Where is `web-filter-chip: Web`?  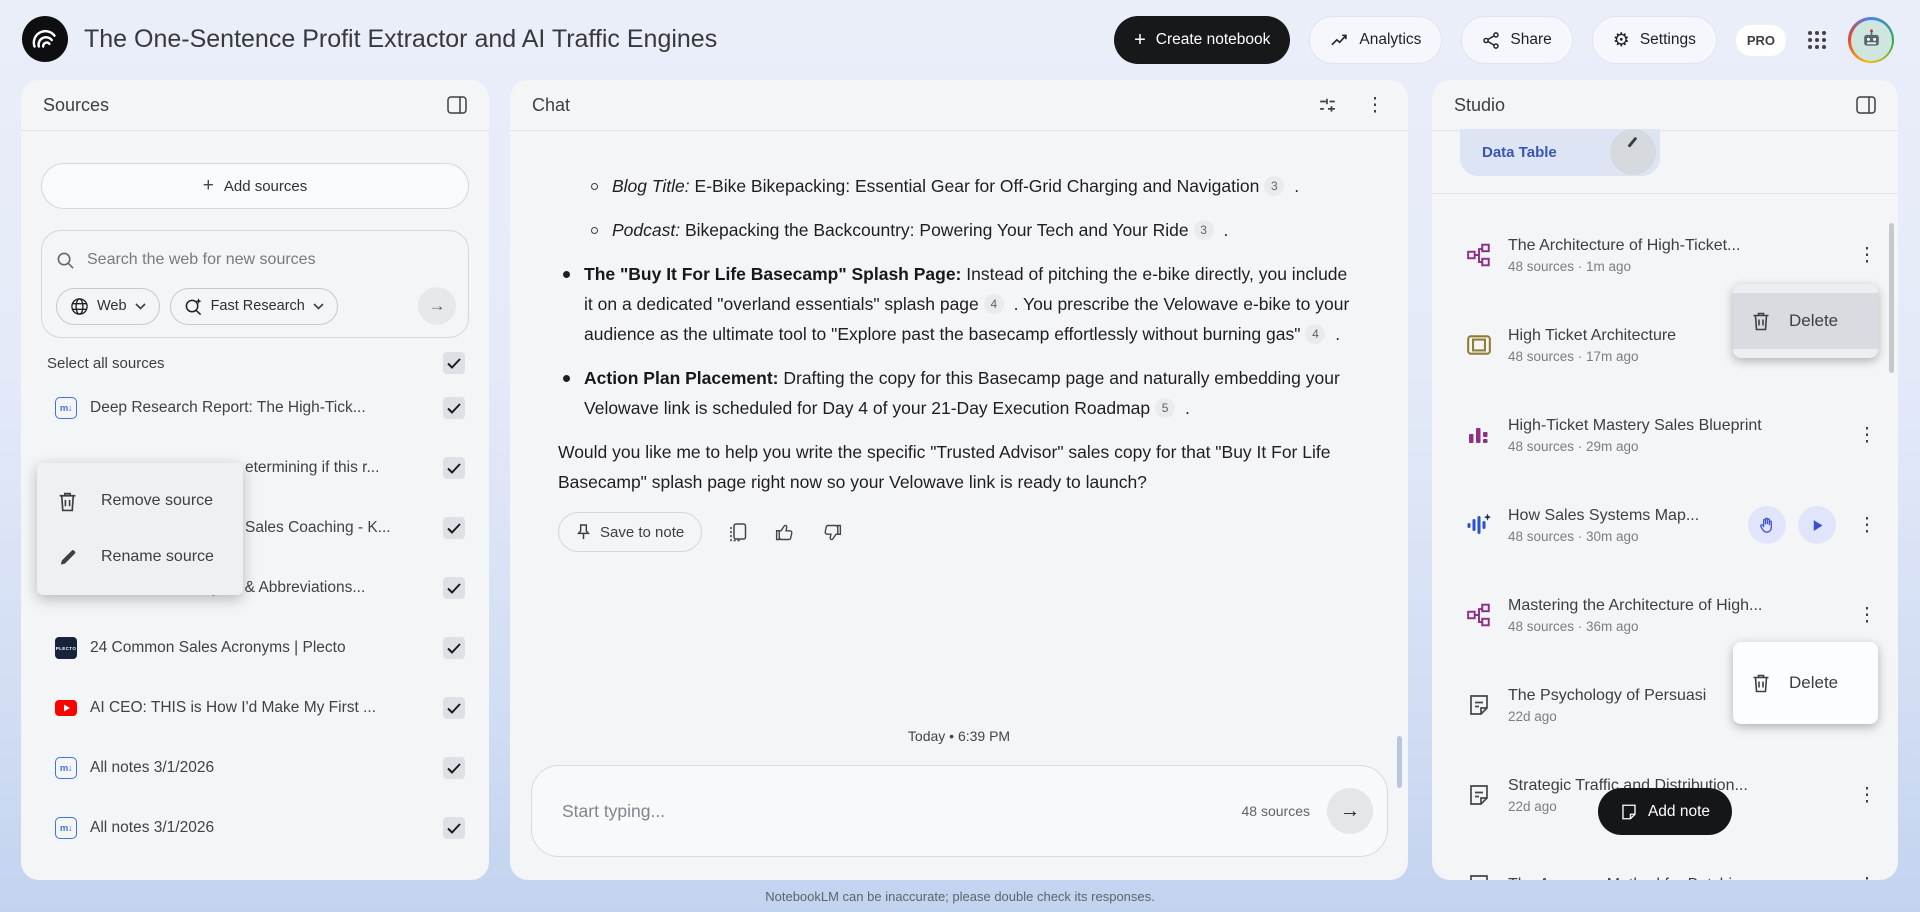 web-filter-chip: Web is located at coordinates (108, 306).